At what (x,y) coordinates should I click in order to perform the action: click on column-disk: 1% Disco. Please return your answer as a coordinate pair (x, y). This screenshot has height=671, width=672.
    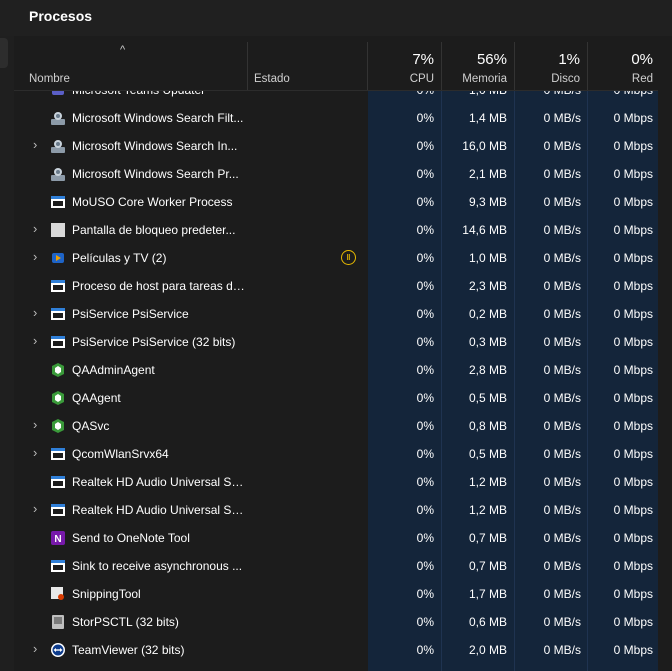
    Looking at the image, I should click on (551, 63).